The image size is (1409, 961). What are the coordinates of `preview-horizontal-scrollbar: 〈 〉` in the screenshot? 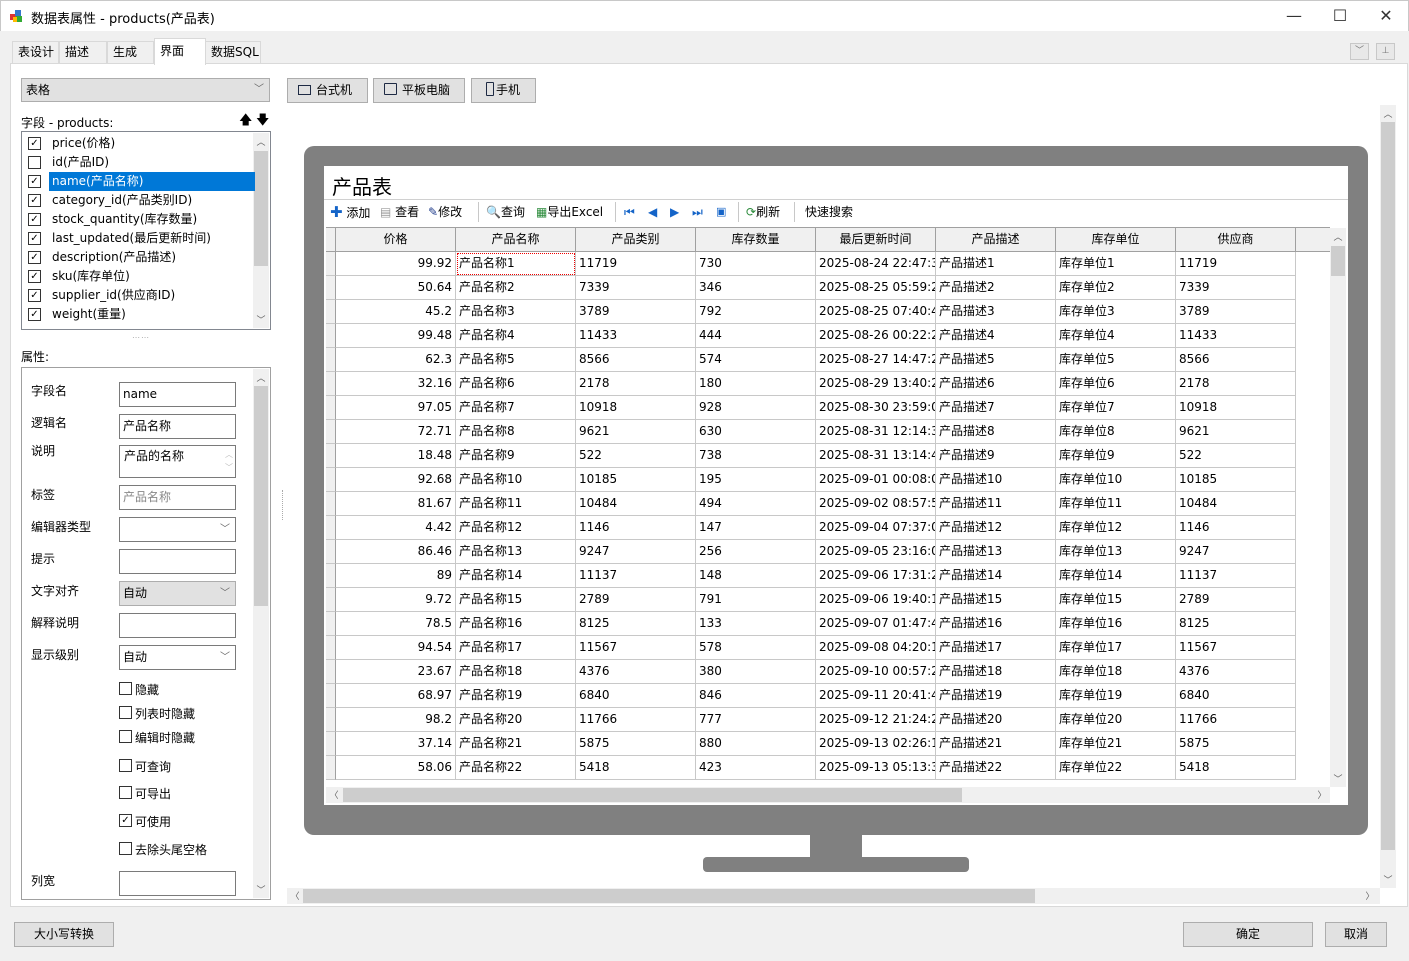 It's located at (833, 896).